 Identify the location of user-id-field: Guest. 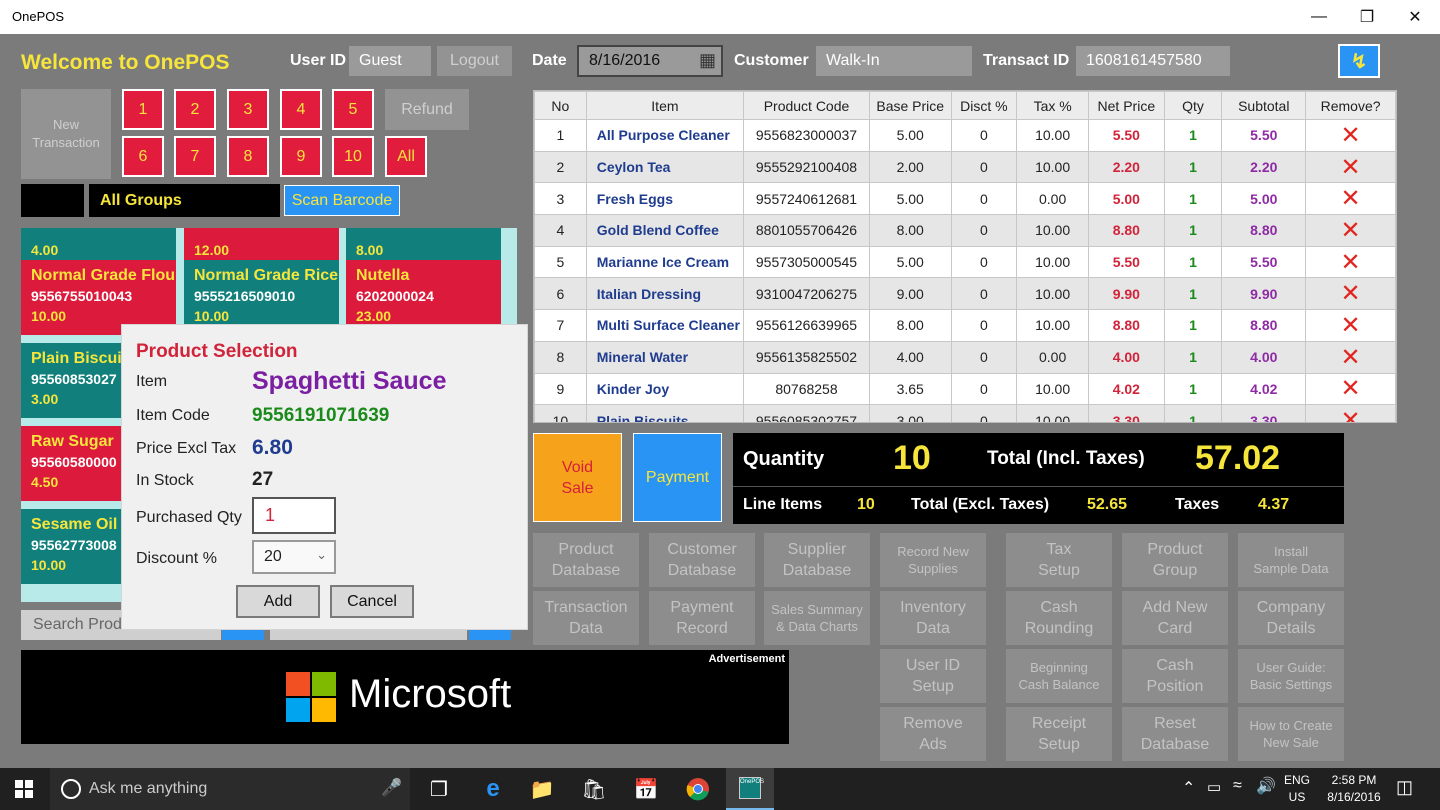
(390, 61).